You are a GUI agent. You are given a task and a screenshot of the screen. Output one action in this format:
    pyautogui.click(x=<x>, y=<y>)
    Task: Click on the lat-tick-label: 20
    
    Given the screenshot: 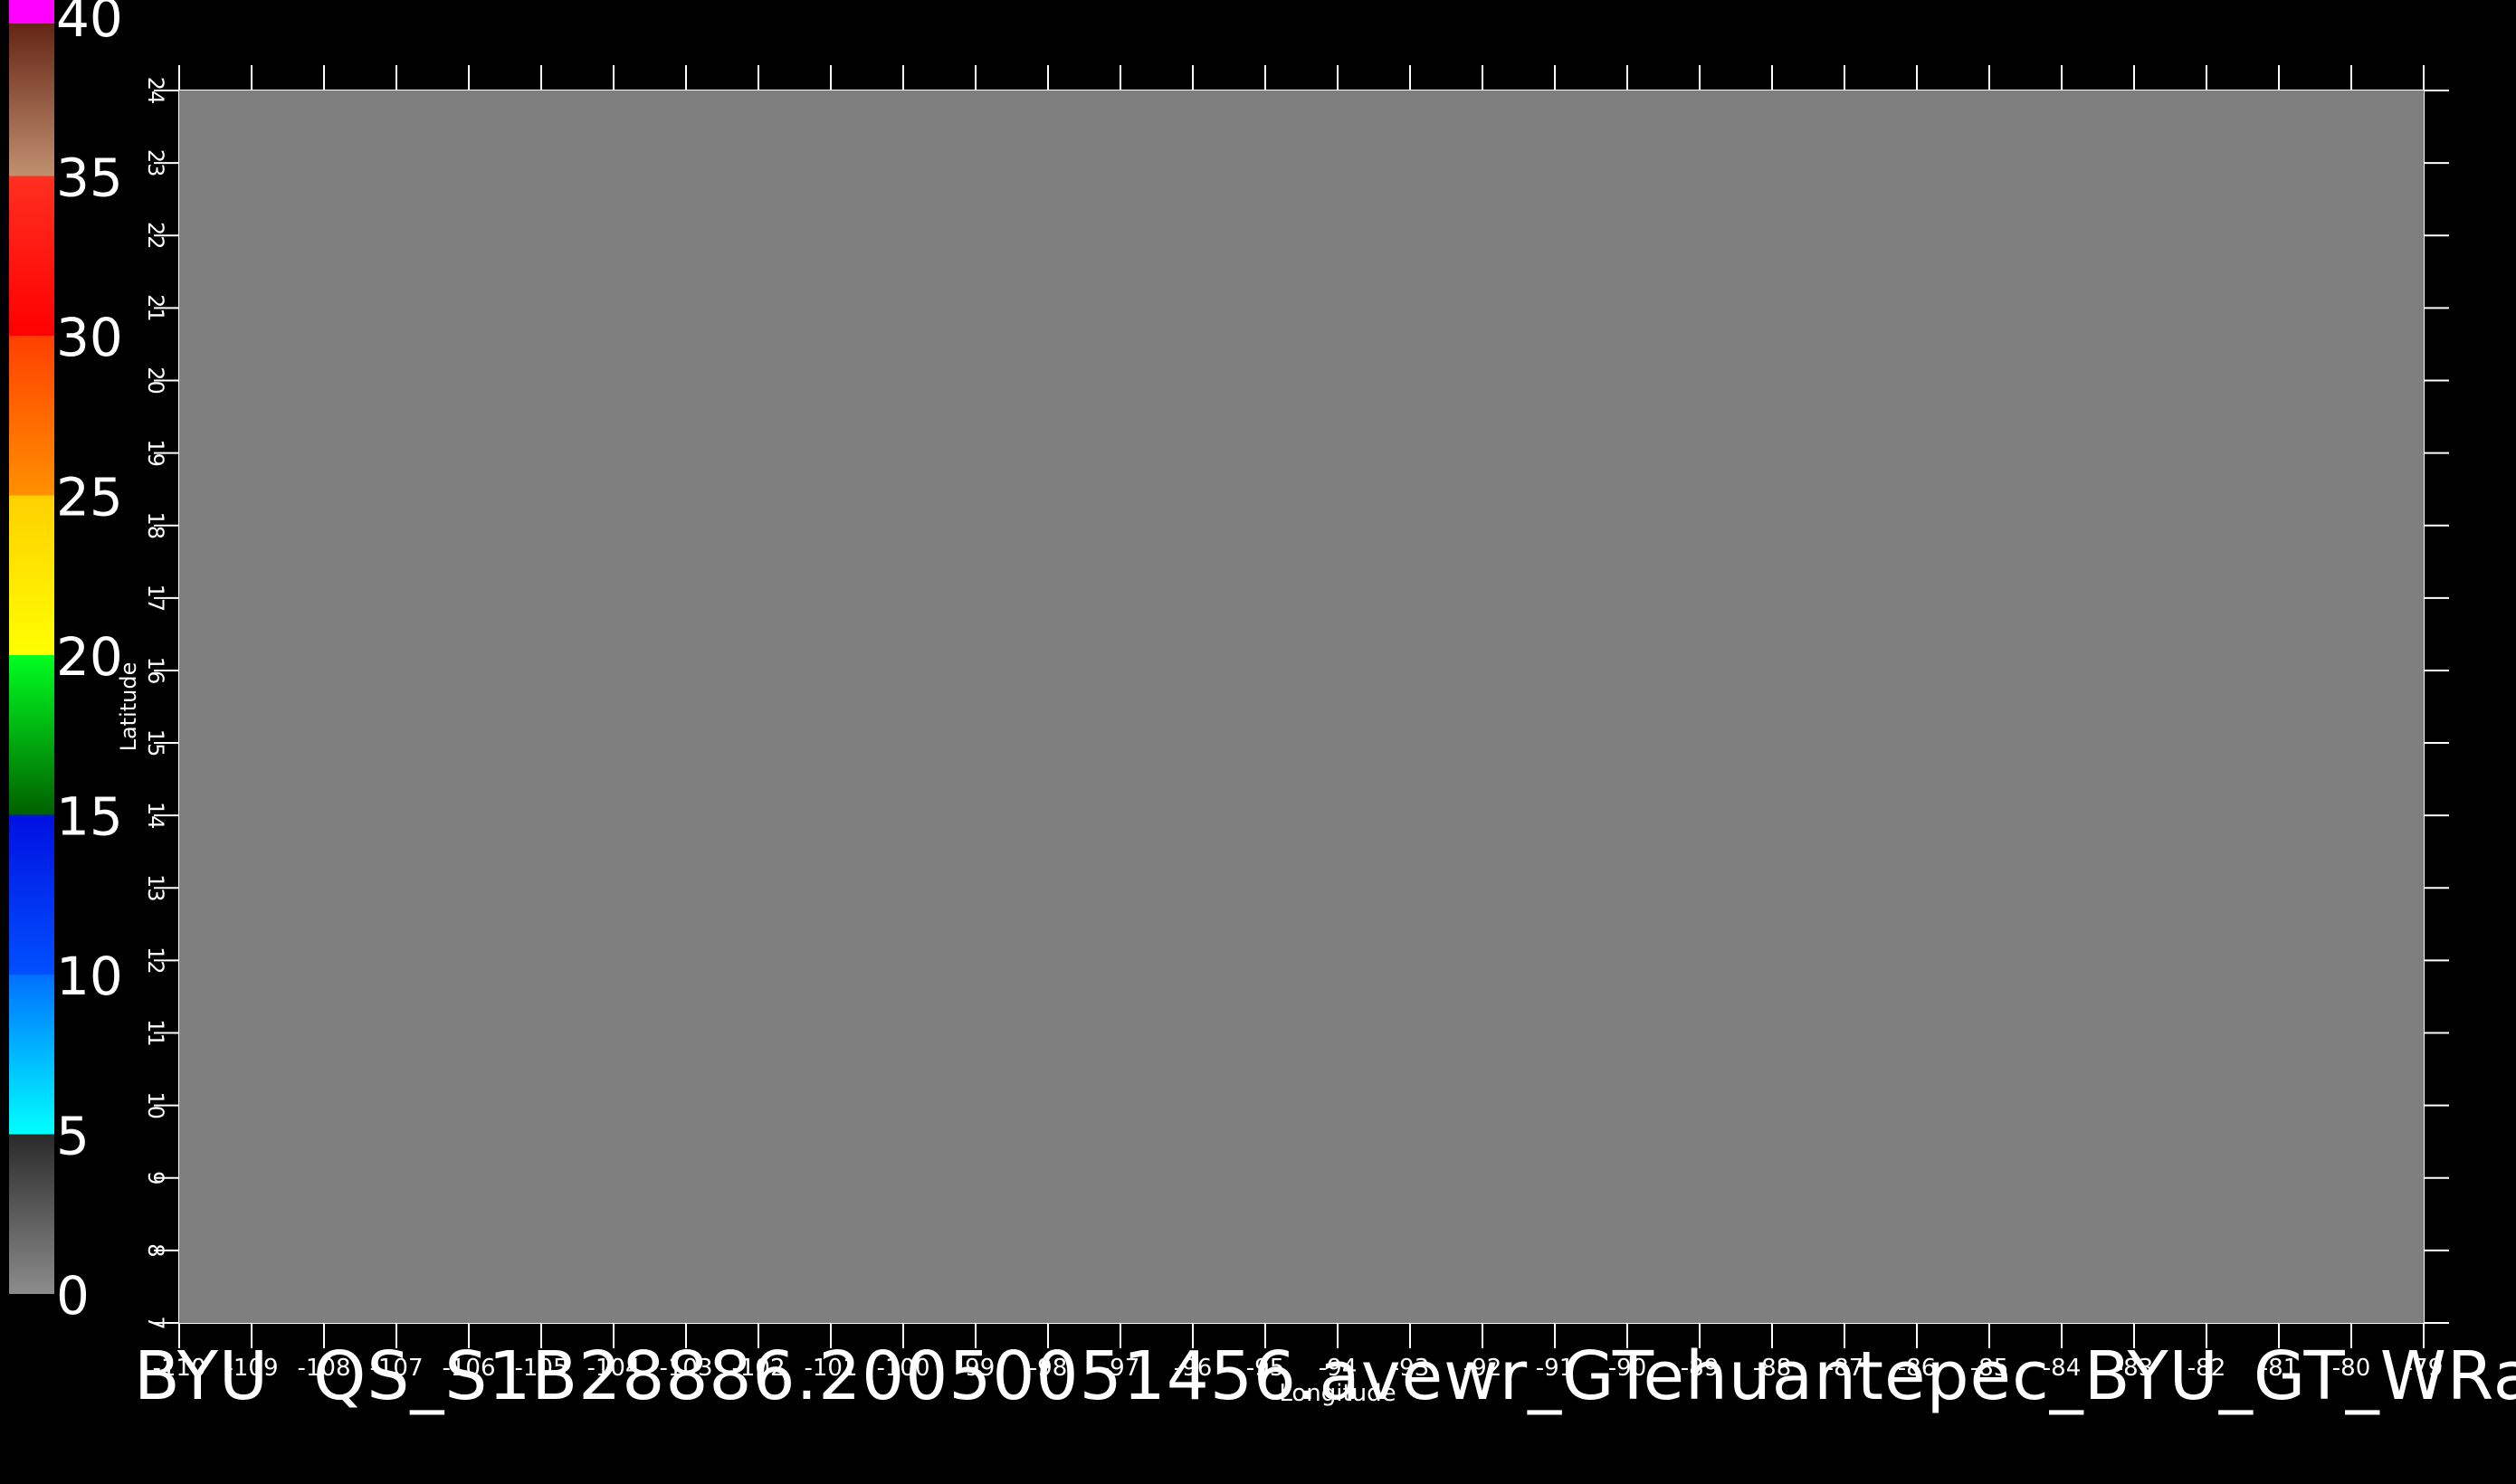 What is the action you would take?
    pyautogui.click(x=155, y=380)
    